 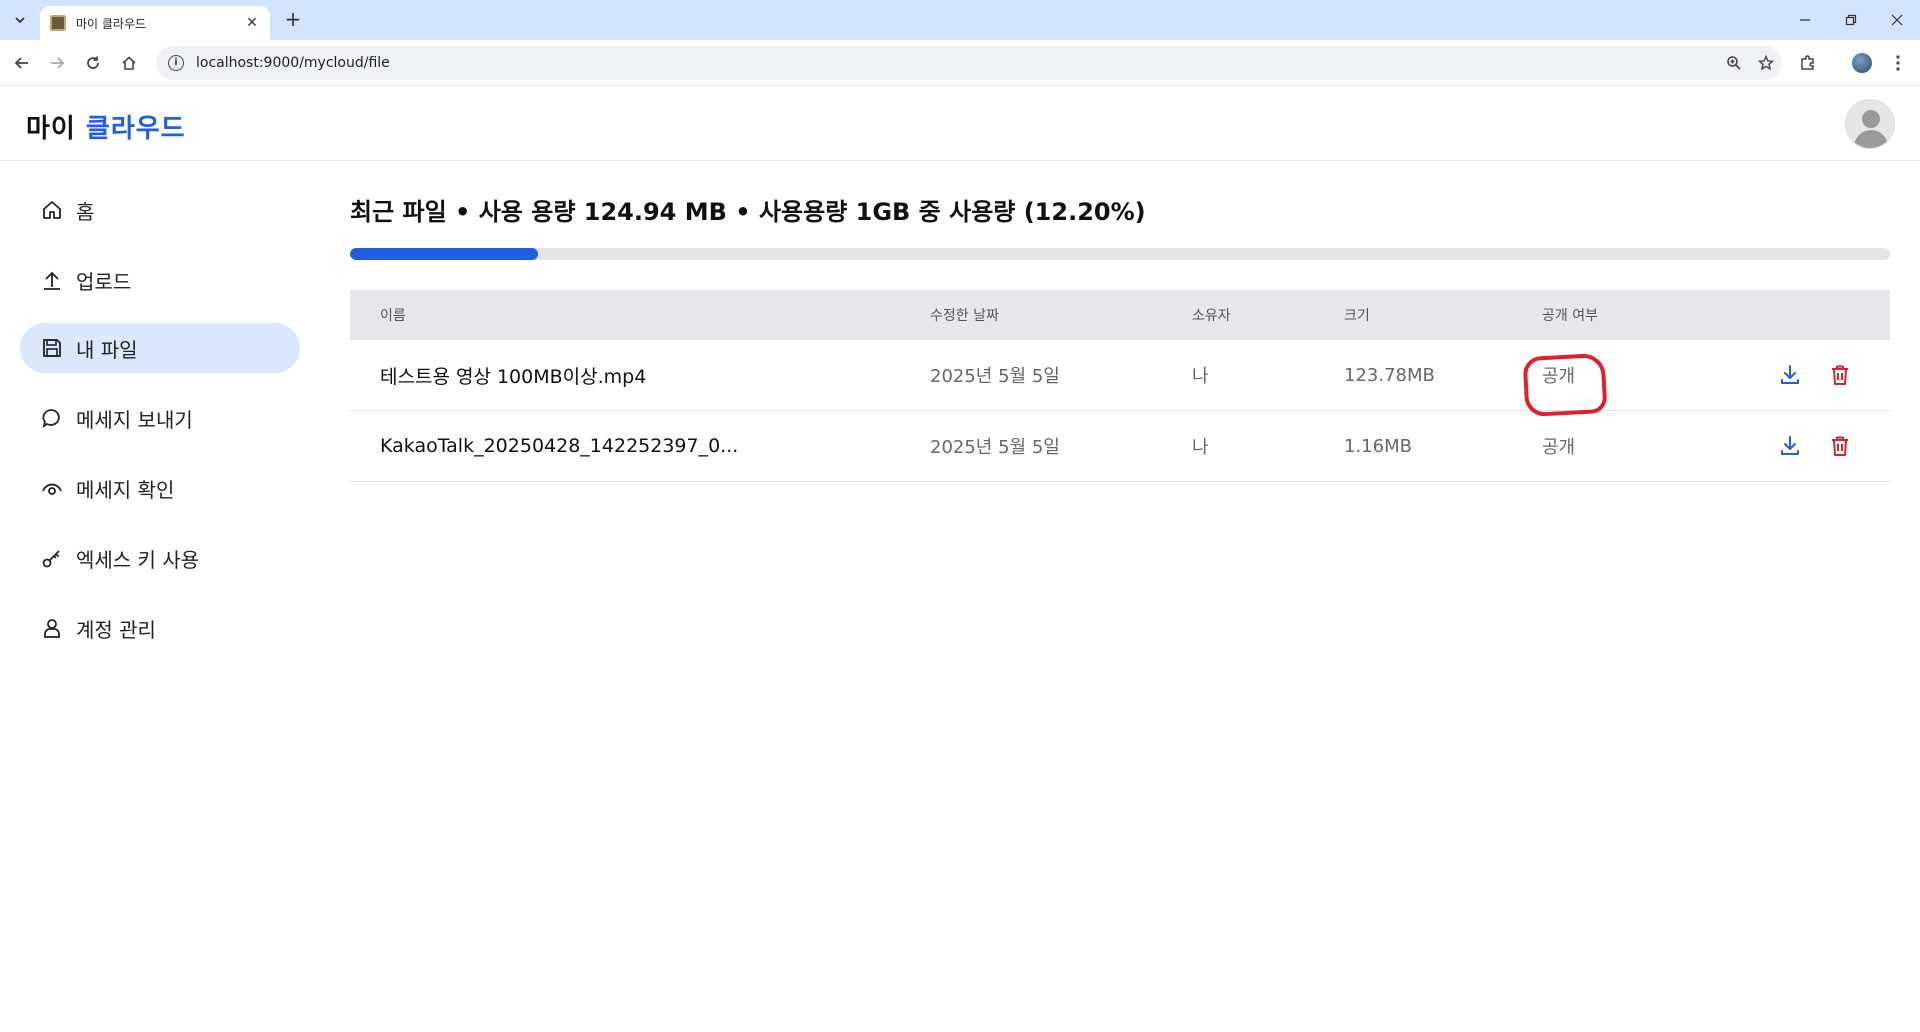 I want to click on favicon-icon, so click(x=58, y=23).